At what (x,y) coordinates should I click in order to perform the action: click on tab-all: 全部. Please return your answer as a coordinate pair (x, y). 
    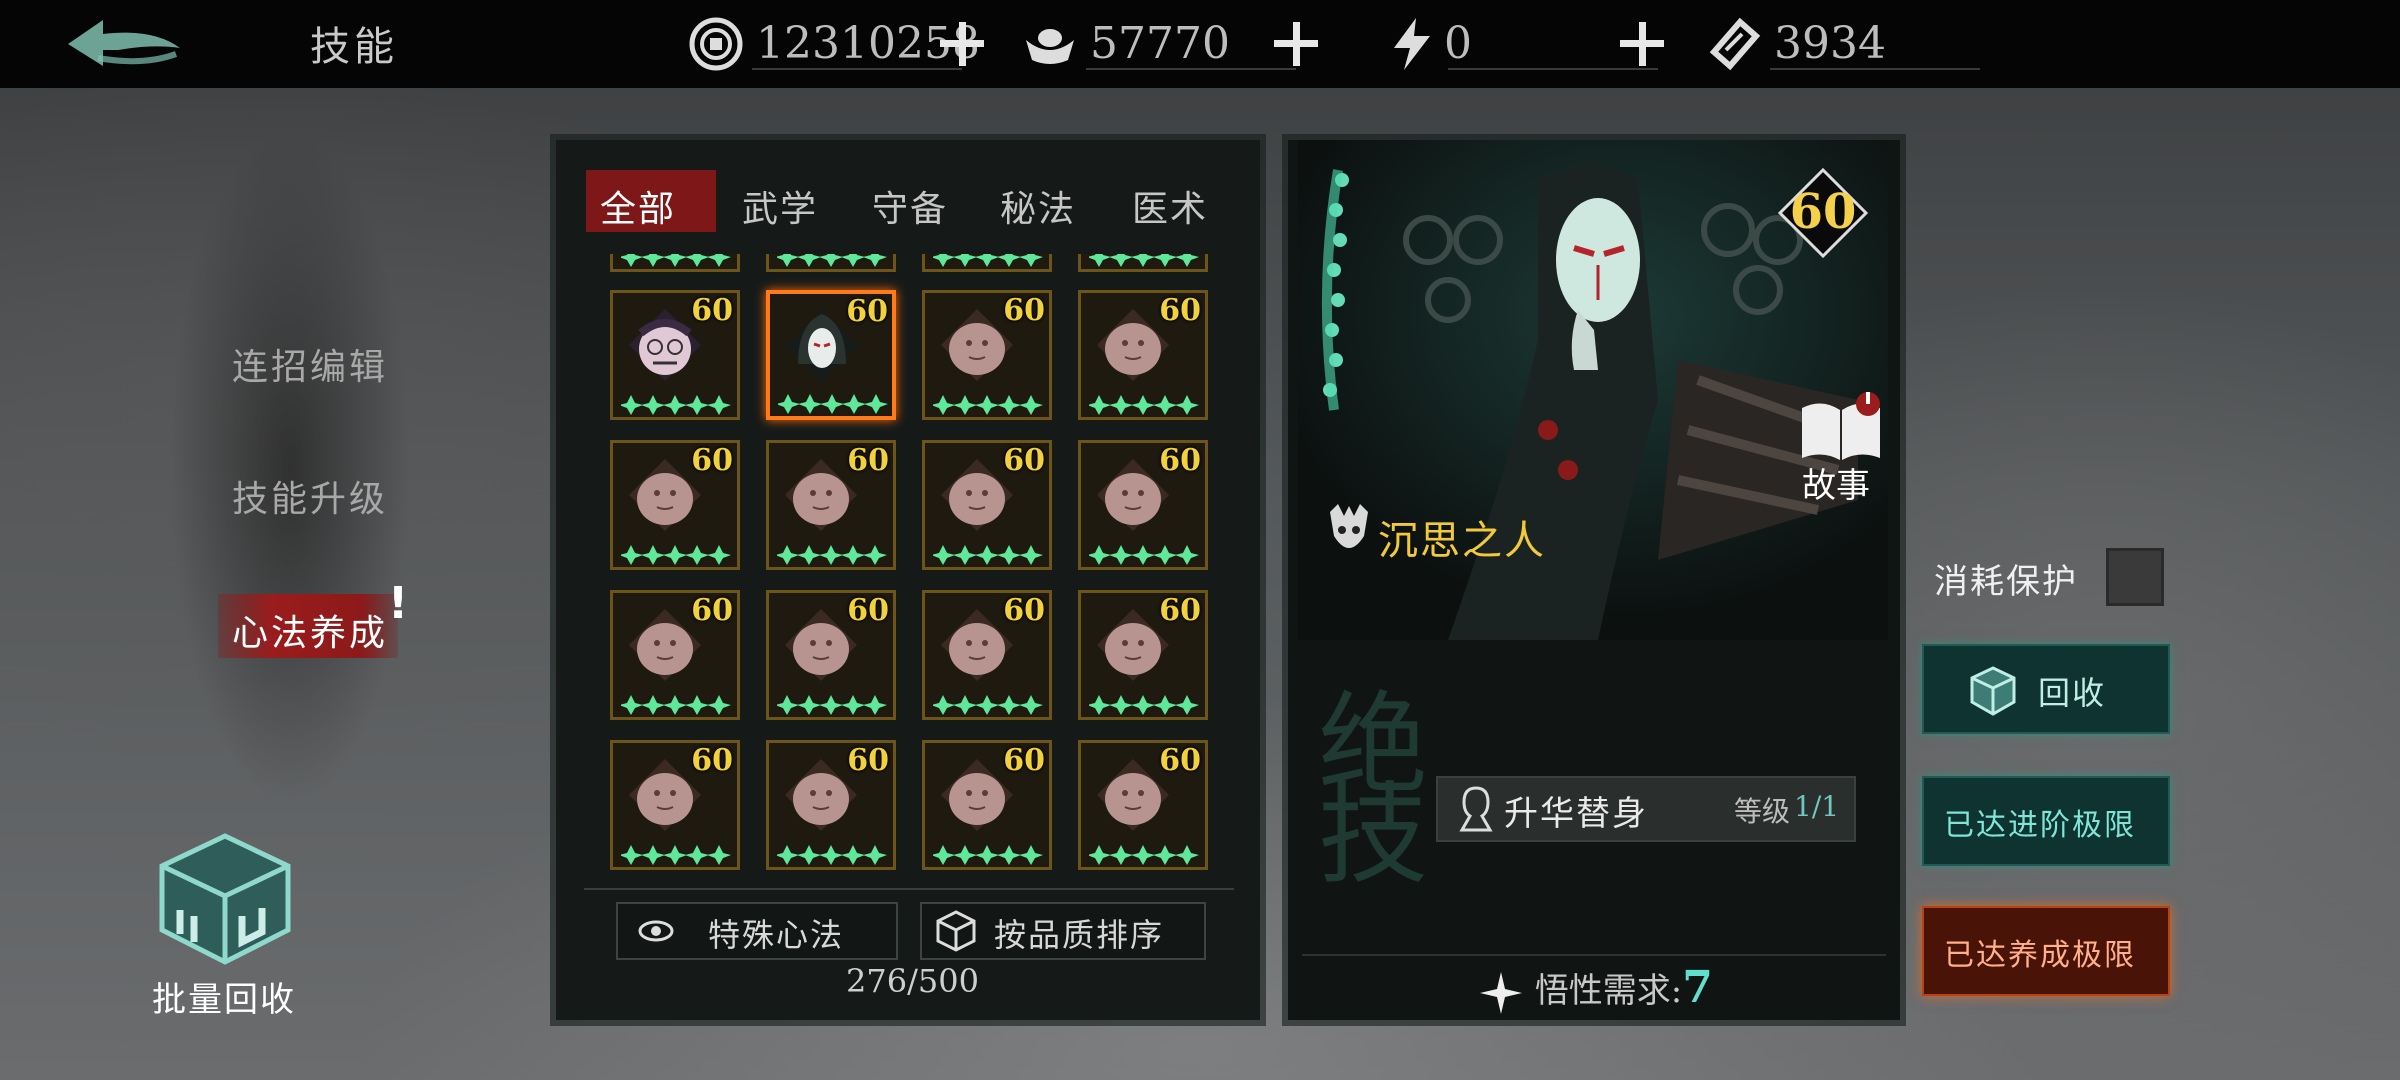
    Looking at the image, I should click on (651, 201).